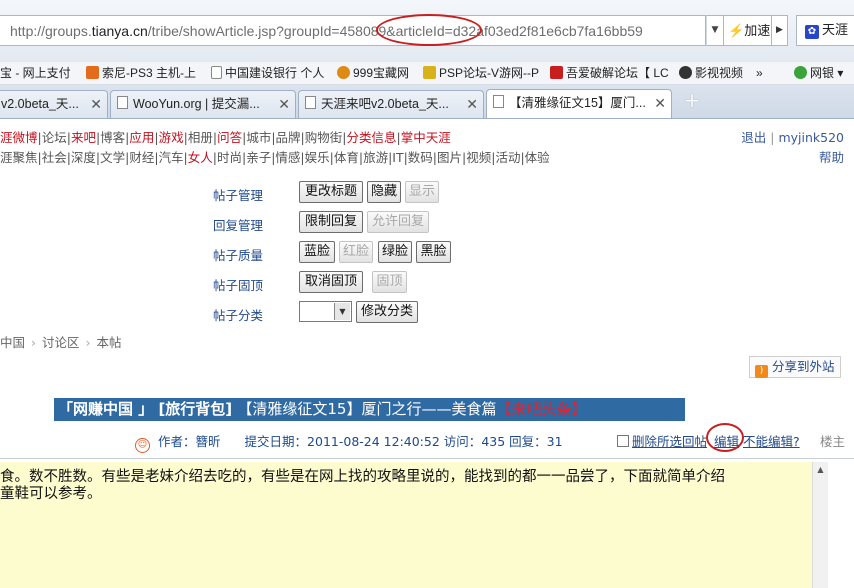  I want to click on search-input: ✿ 天涯, so click(825, 30).